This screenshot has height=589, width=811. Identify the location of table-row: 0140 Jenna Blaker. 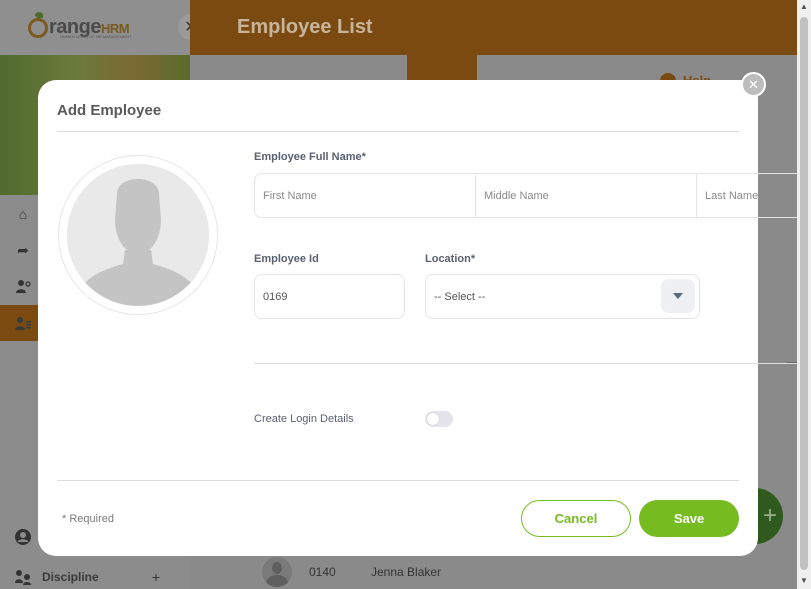
(351, 572).